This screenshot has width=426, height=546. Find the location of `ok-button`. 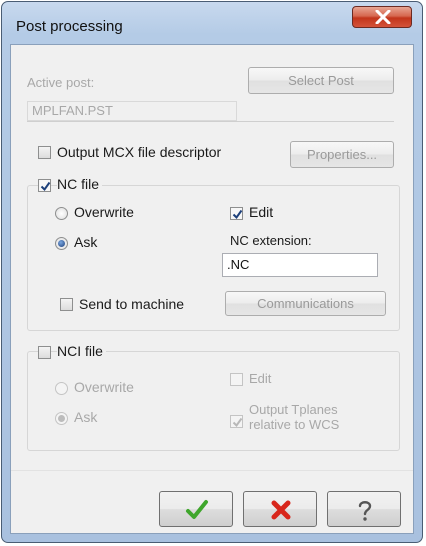

ok-button is located at coordinates (196, 509).